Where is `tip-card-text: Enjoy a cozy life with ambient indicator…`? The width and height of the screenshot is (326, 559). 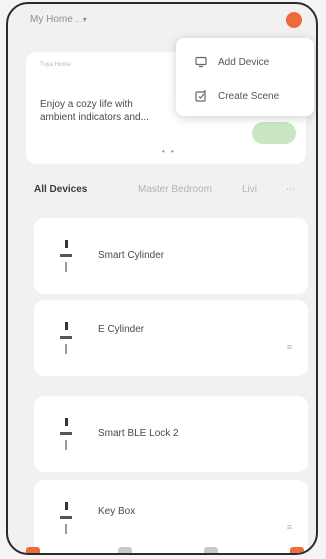
tip-card-text: Enjoy a cozy life with ambient indicator… is located at coordinates (94, 111).